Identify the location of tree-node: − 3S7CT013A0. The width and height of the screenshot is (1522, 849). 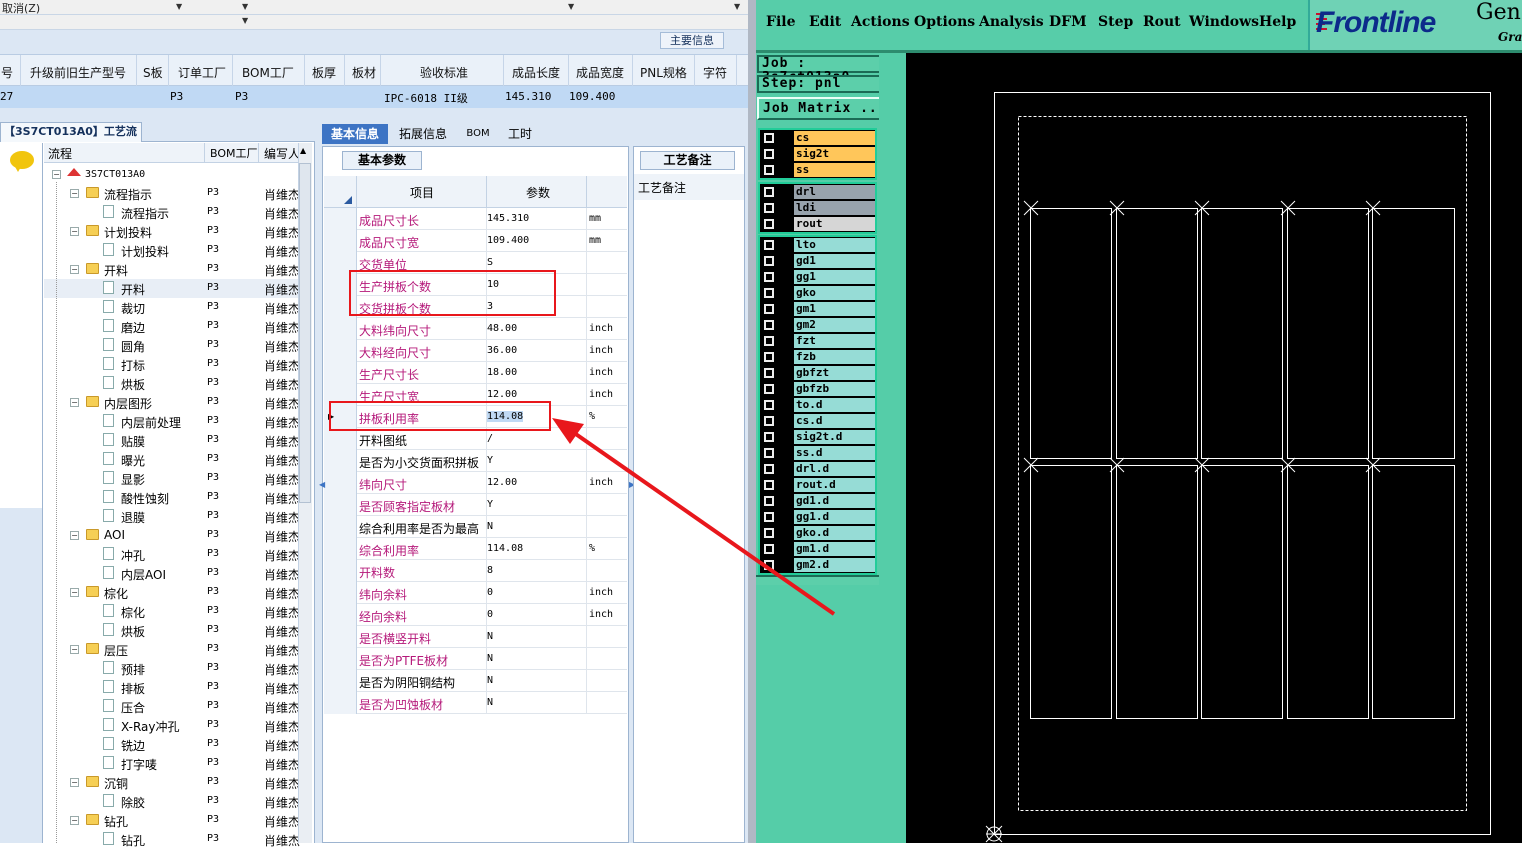
(171, 174).